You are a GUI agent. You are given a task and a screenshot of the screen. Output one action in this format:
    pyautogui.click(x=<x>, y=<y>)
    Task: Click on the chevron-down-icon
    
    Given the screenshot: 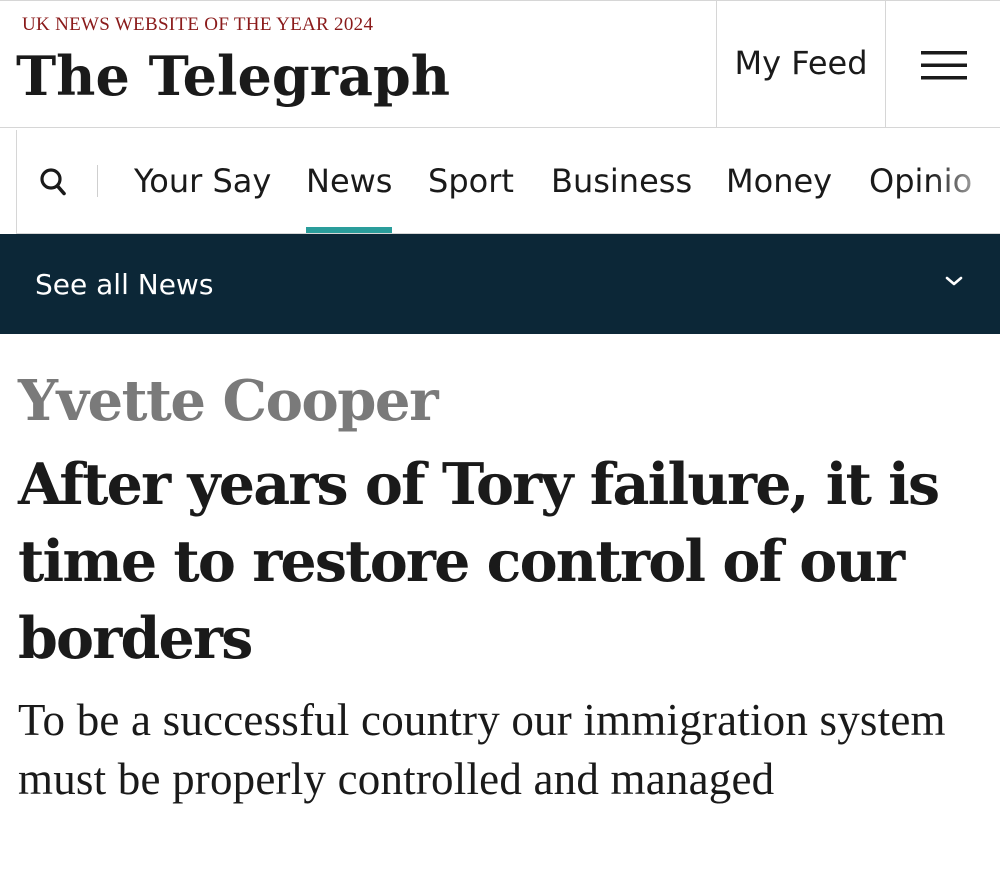 What is the action you would take?
    pyautogui.click(x=954, y=281)
    